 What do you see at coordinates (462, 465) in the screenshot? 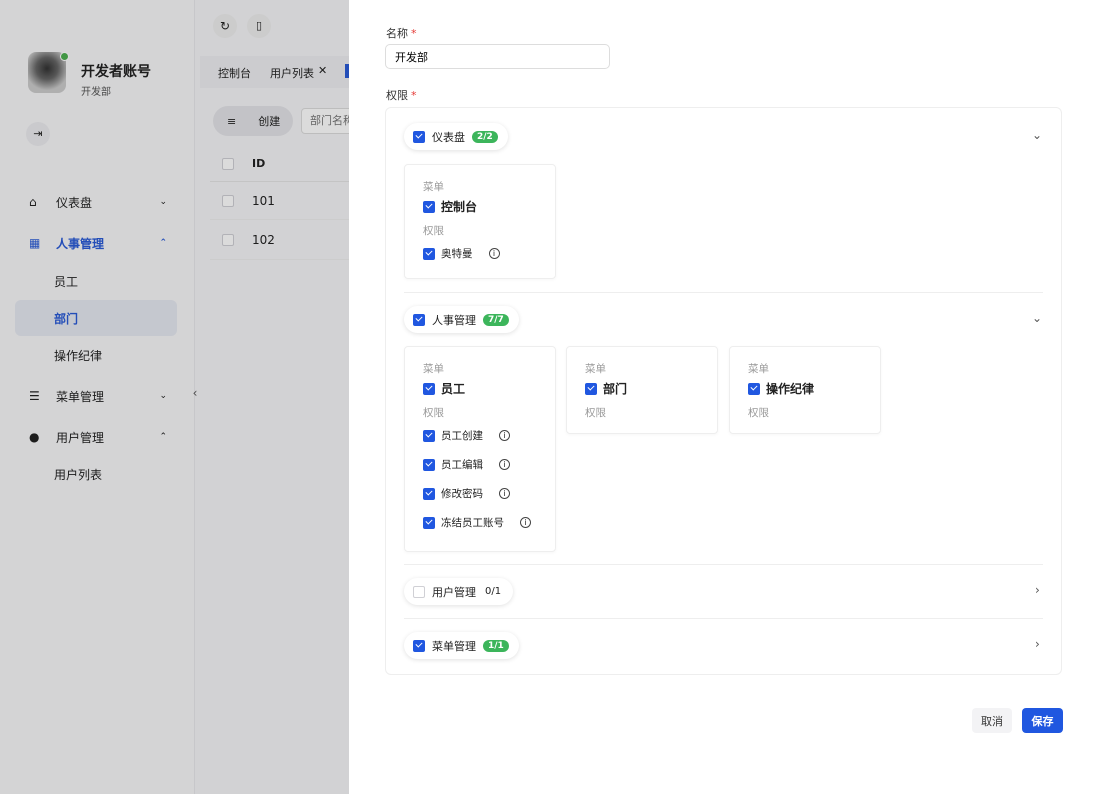
I see `perm-name: 员工编辑` at bounding box center [462, 465].